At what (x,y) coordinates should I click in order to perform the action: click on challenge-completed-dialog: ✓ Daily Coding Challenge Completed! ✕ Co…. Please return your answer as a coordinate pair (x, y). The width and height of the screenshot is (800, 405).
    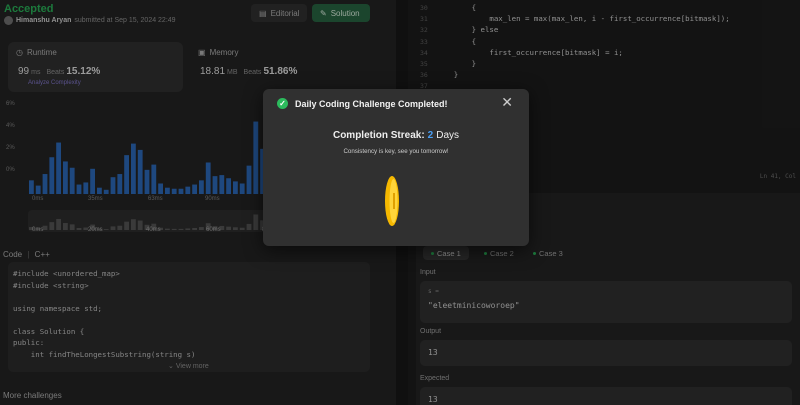
    Looking at the image, I should click on (396, 167).